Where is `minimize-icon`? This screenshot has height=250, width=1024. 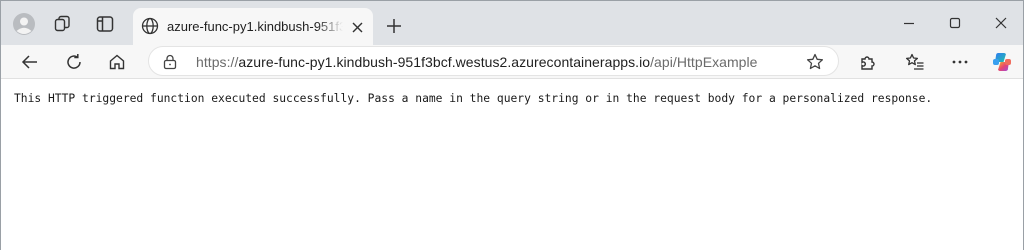
minimize-icon is located at coordinates (909, 23).